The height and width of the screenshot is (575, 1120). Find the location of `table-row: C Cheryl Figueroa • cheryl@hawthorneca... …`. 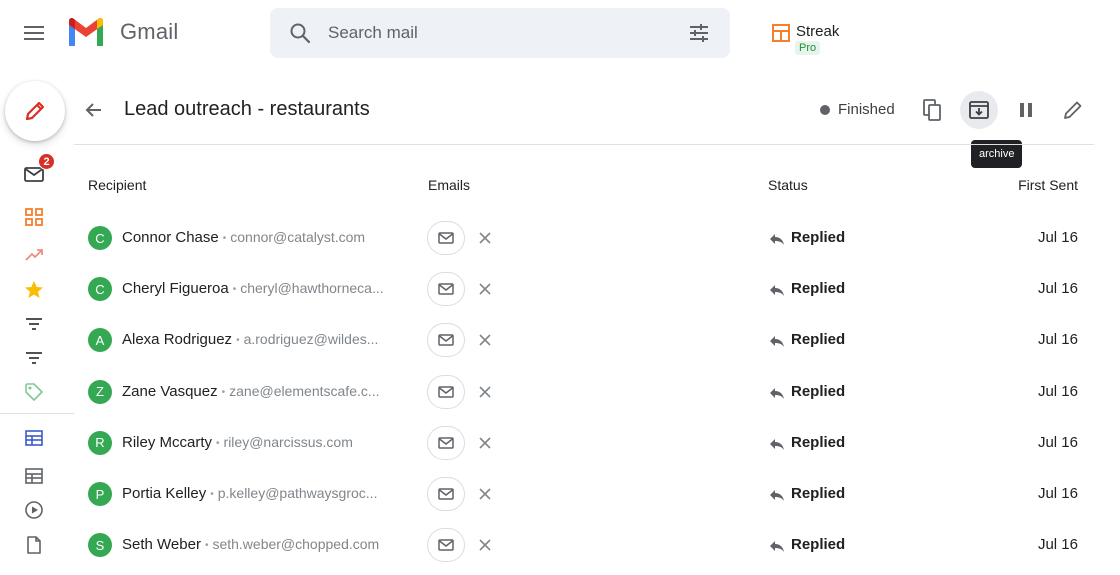

table-row: C Cheryl Figueroa • cheryl@hawthorneca... … is located at coordinates (589, 289).